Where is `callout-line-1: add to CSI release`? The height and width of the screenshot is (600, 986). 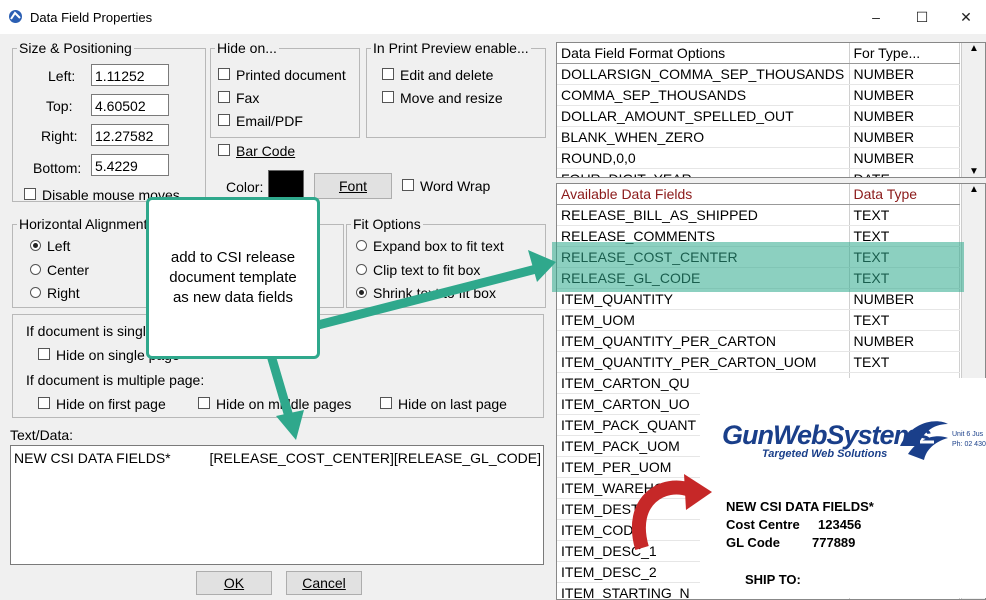 callout-line-1: add to CSI release is located at coordinates (233, 258).